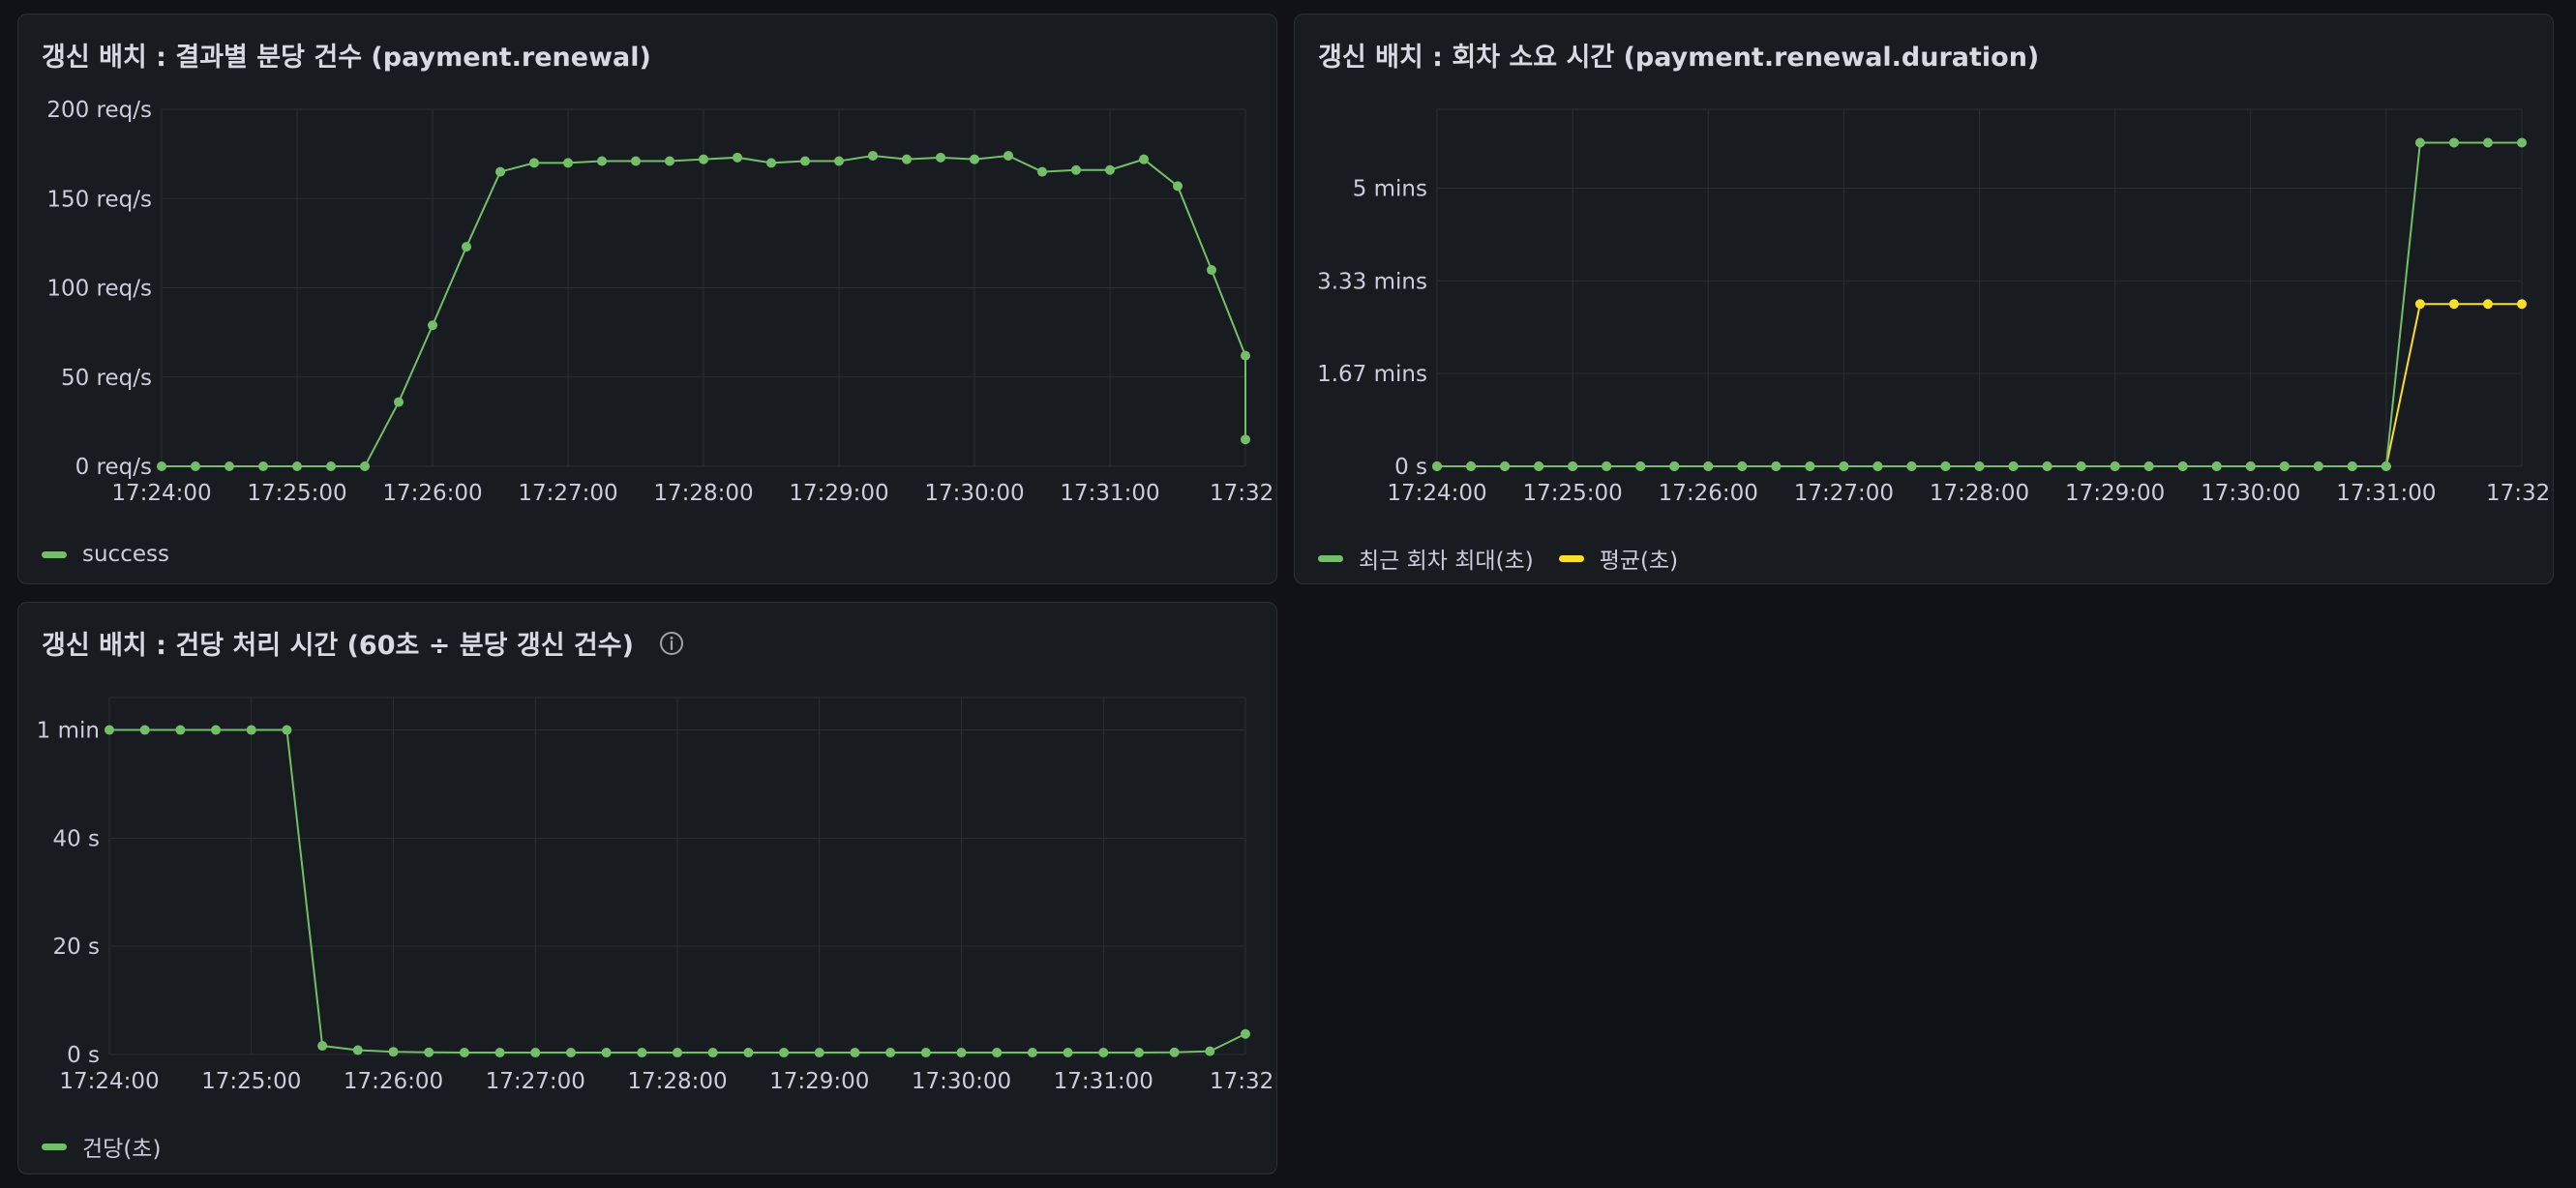 This screenshot has width=2576, height=1188. Describe the element at coordinates (1426, 558) in the screenshot. I see `legend-item: 최근 회차 최대(초)` at that location.